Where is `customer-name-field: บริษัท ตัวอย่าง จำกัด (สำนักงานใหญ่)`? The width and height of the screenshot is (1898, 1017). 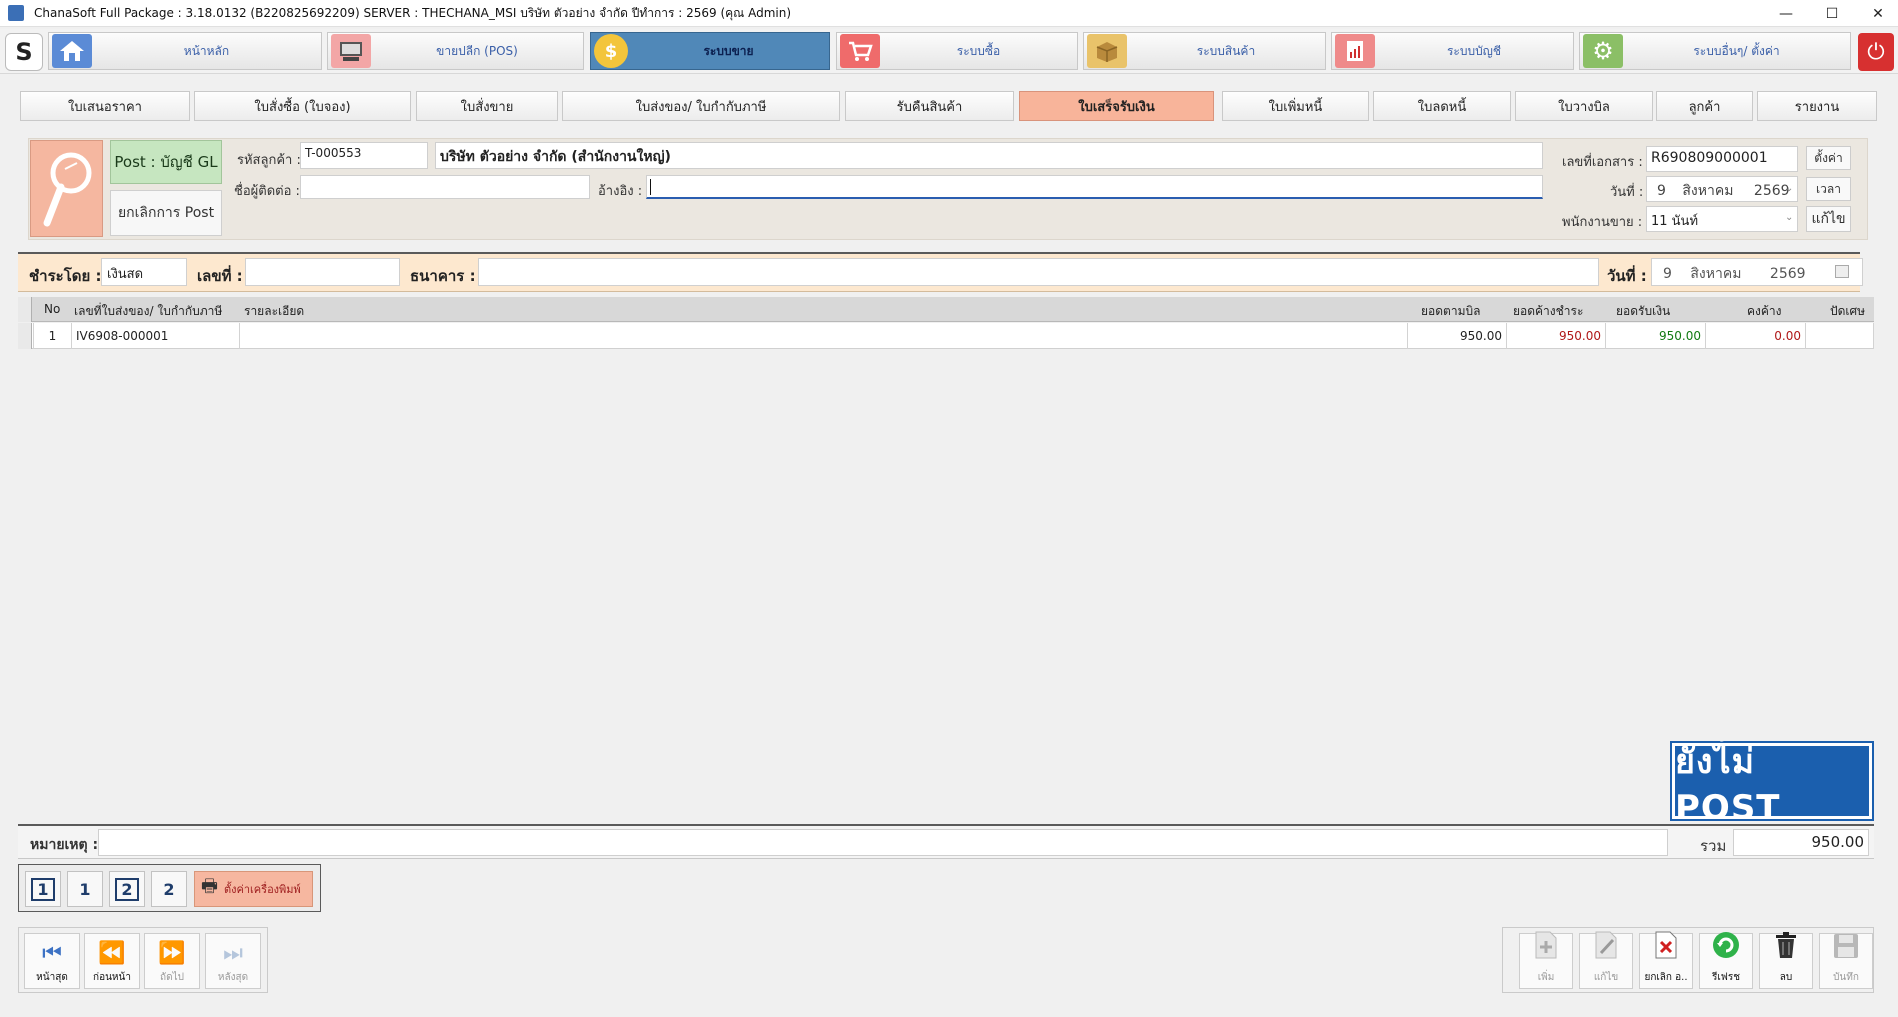 customer-name-field: บริษัท ตัวอย่าง จำกัด (สำนักงานใหญ่) is located at coordinates (989, 155).